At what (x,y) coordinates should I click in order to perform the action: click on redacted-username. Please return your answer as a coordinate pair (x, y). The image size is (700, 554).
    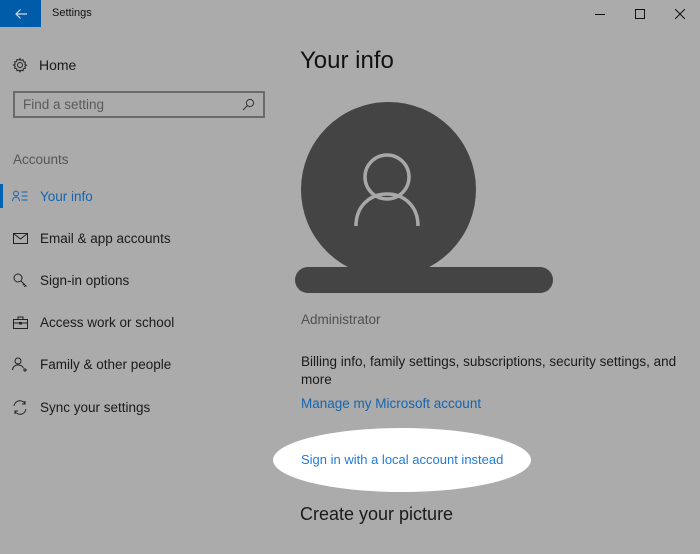
    Looking at the image, I should click on (424, 280).